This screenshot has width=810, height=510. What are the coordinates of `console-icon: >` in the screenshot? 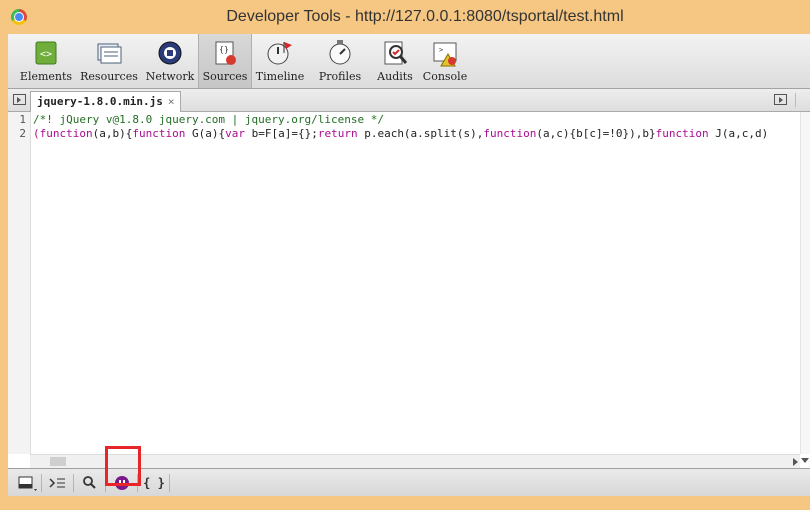 It's located at (445, 54).